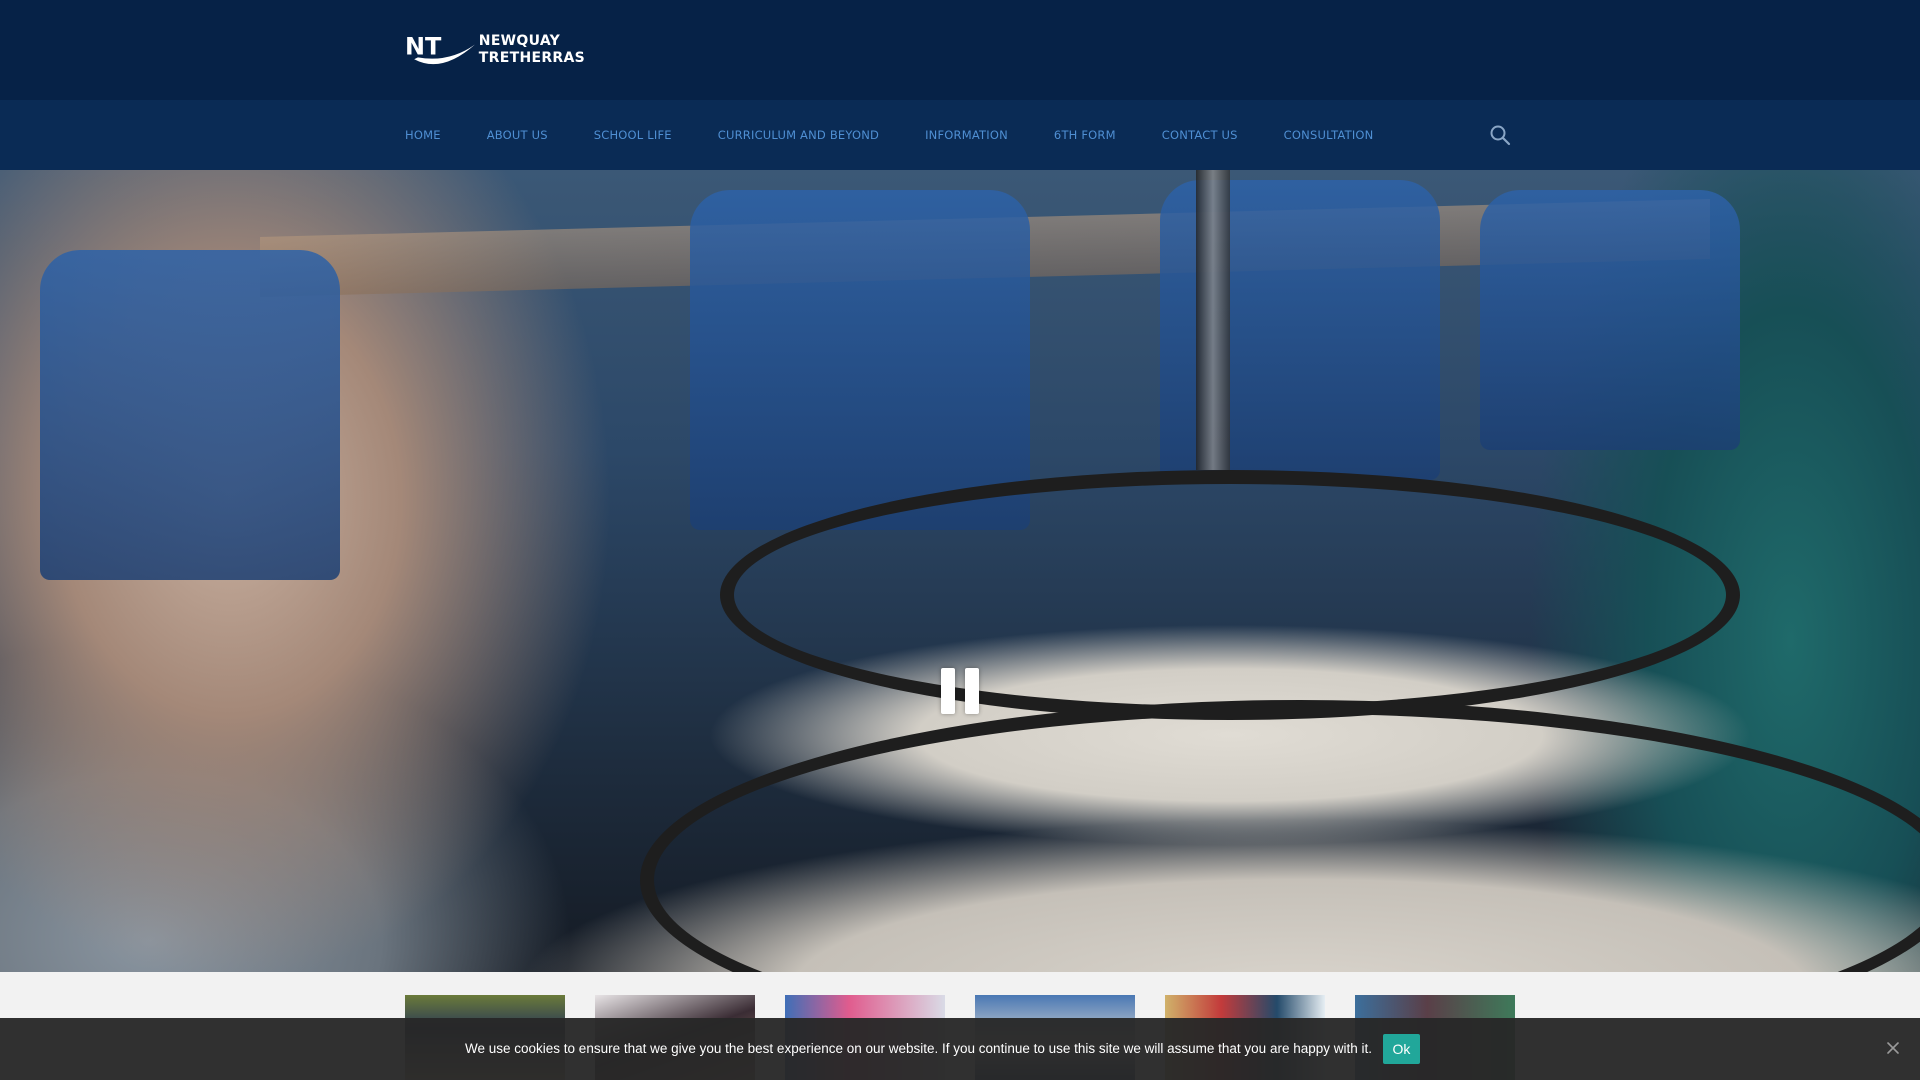 The image size is (1920, 1080). What do you see at coordinates (633, 135) in the screenshot?
I see `nav-item-school-life: SCHOOL LIFE` at bounding box center [633, 135].